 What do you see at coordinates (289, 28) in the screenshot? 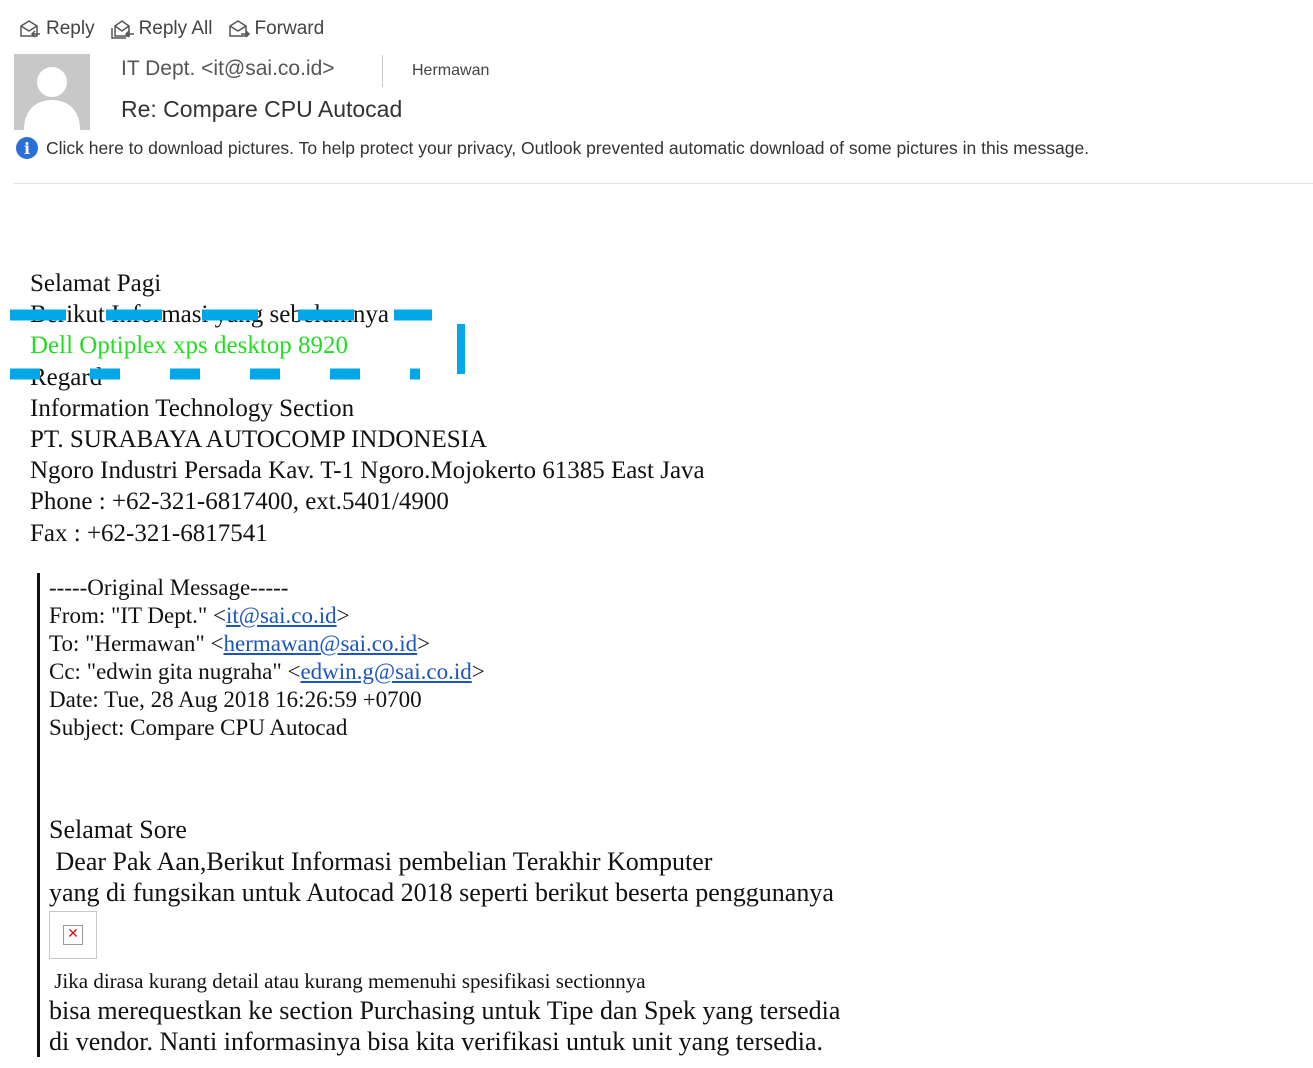
I see `forward-label: Forward` at bounding box center [289, 28].